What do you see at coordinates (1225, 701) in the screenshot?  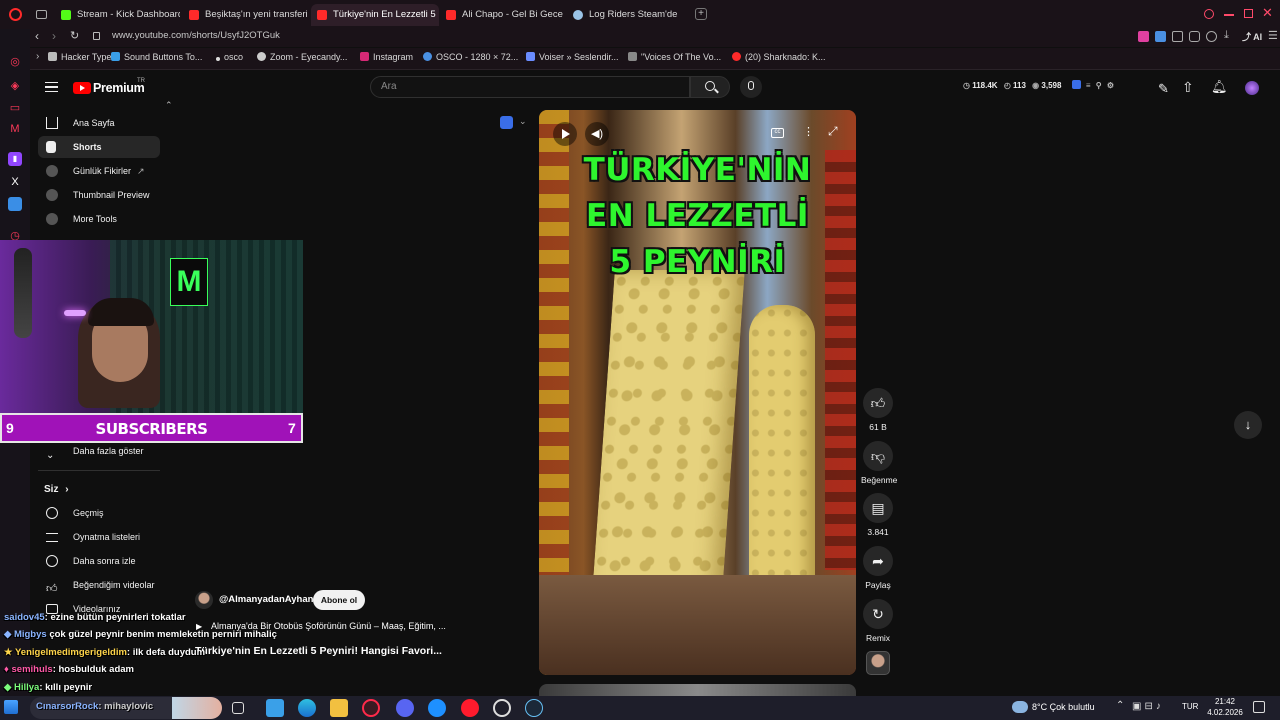 I see `clock-time: 21:42` at bounding box center [1225, 701].